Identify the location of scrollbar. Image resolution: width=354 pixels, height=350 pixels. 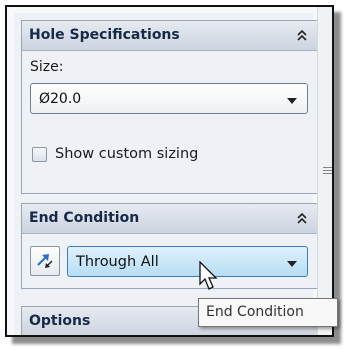
(324, 171).